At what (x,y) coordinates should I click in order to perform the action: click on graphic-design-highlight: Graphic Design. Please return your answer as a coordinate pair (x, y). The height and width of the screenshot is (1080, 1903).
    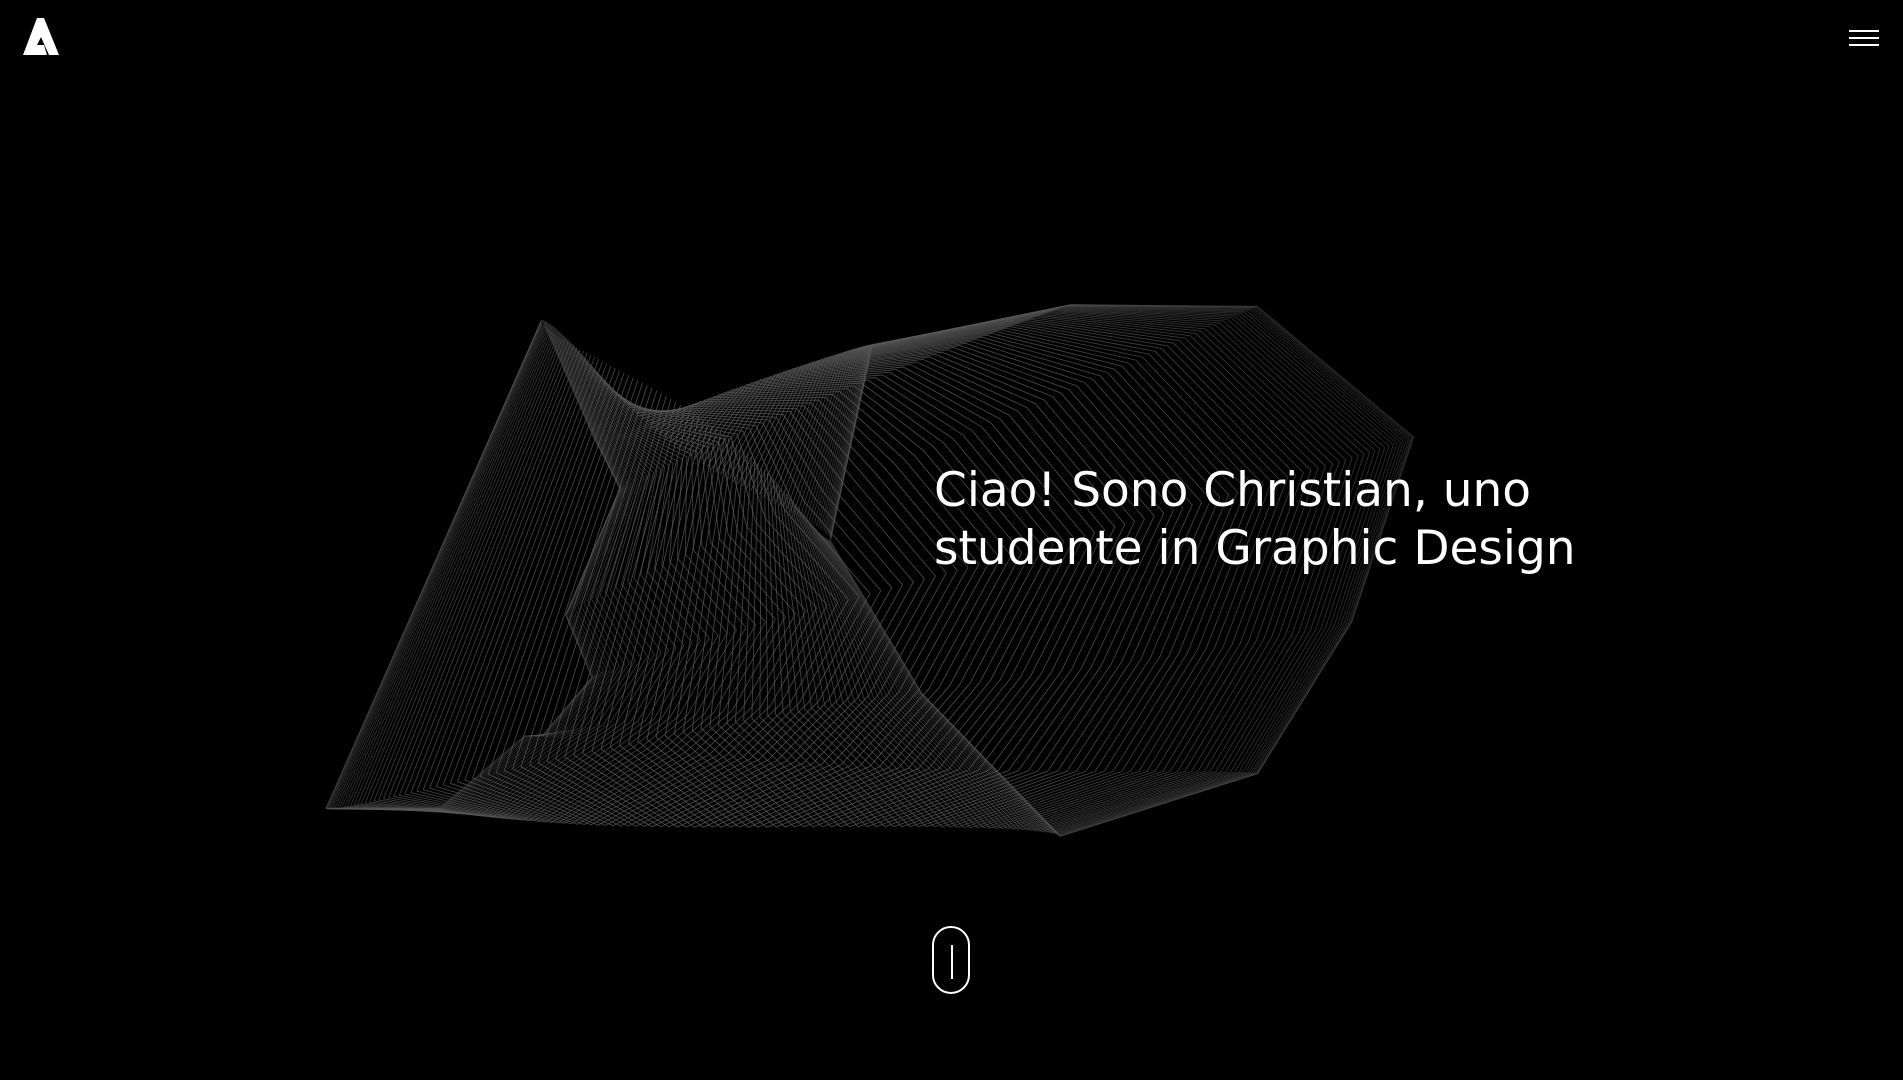
    Looking at the image, I should click on (1395, 549).